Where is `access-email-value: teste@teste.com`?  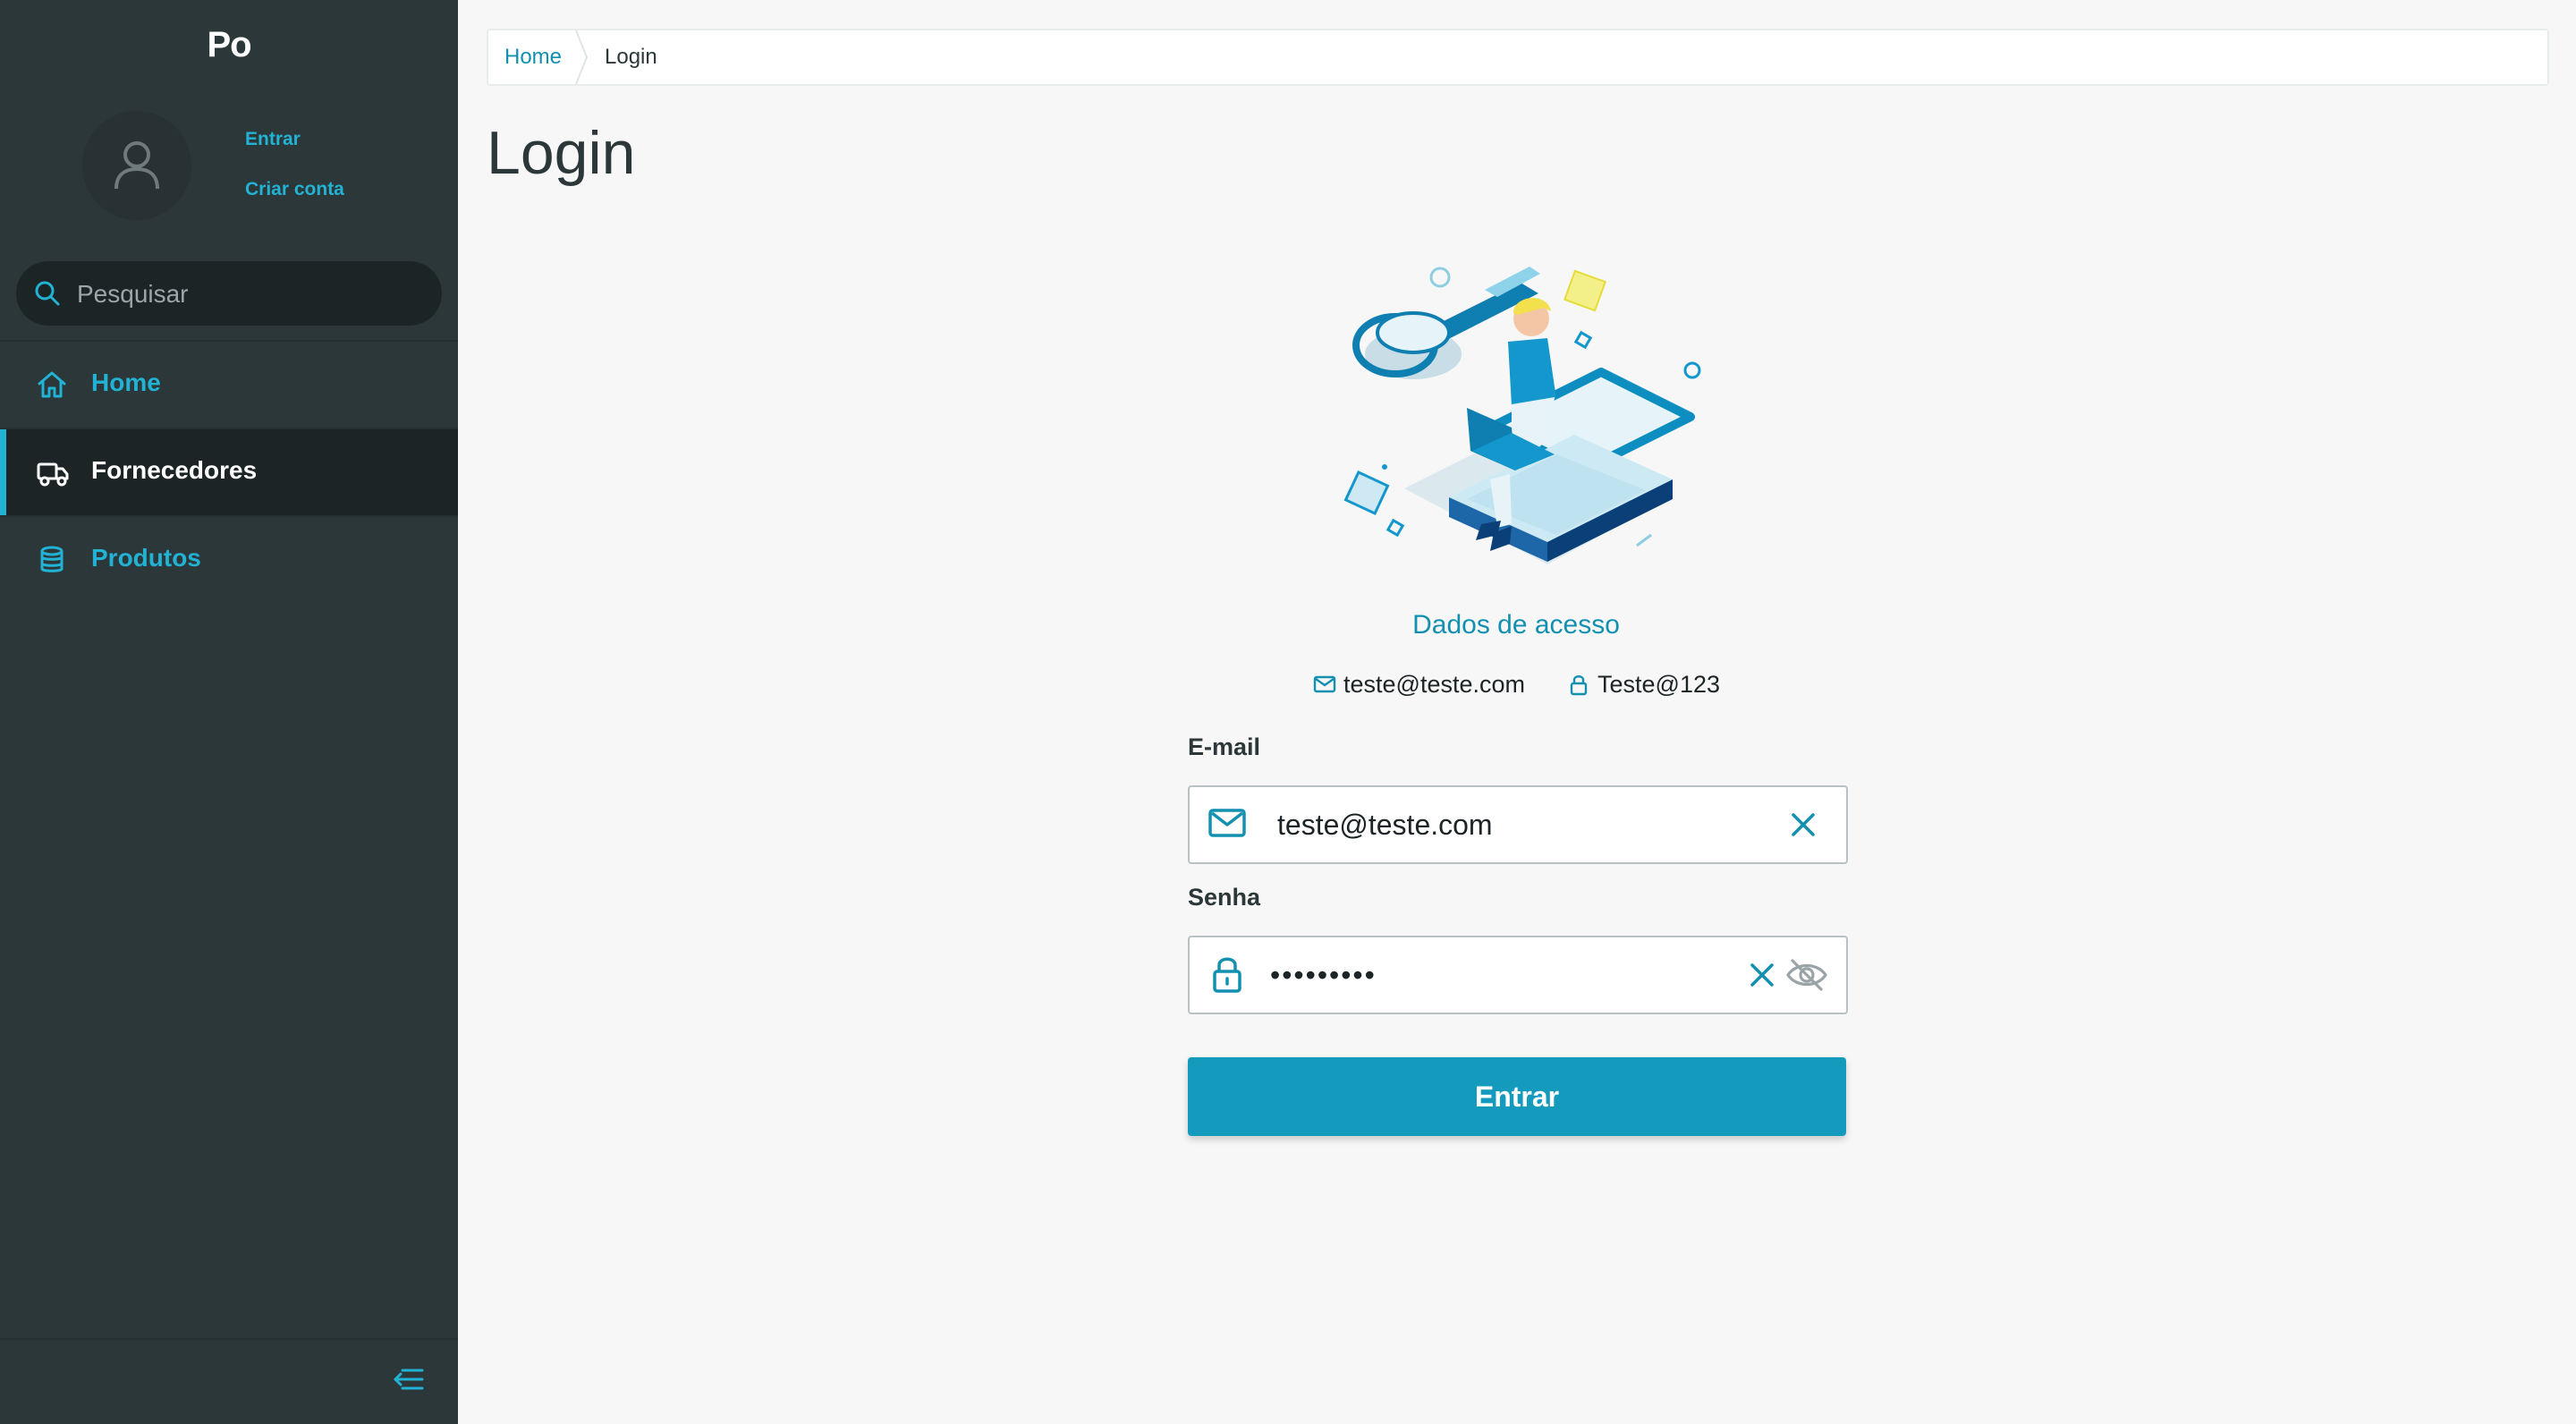
access-email-value: teste@teste.com is located at coordinates (1434, 684).